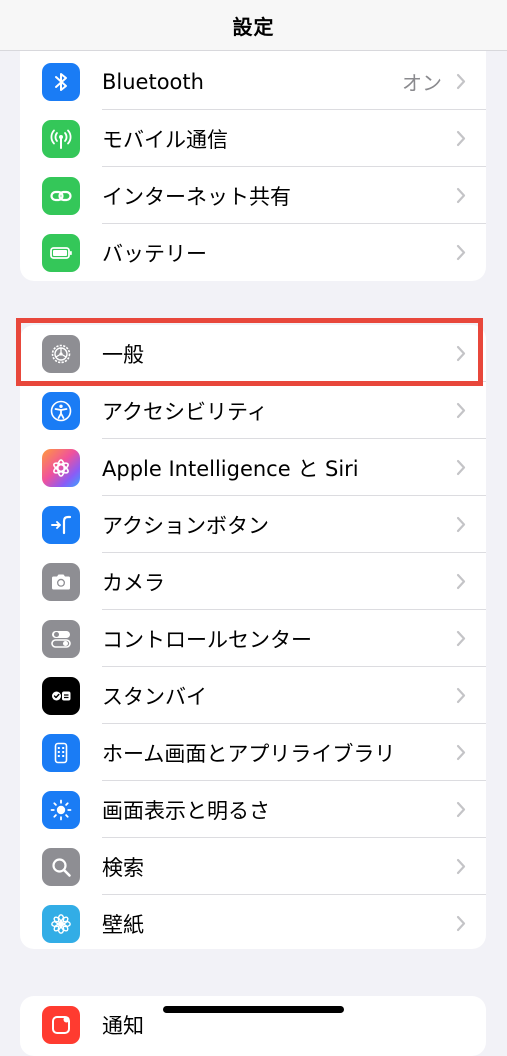 This screenshot has width=507, height=1056. I want to click on magnifier-icon, so click(61, 866).